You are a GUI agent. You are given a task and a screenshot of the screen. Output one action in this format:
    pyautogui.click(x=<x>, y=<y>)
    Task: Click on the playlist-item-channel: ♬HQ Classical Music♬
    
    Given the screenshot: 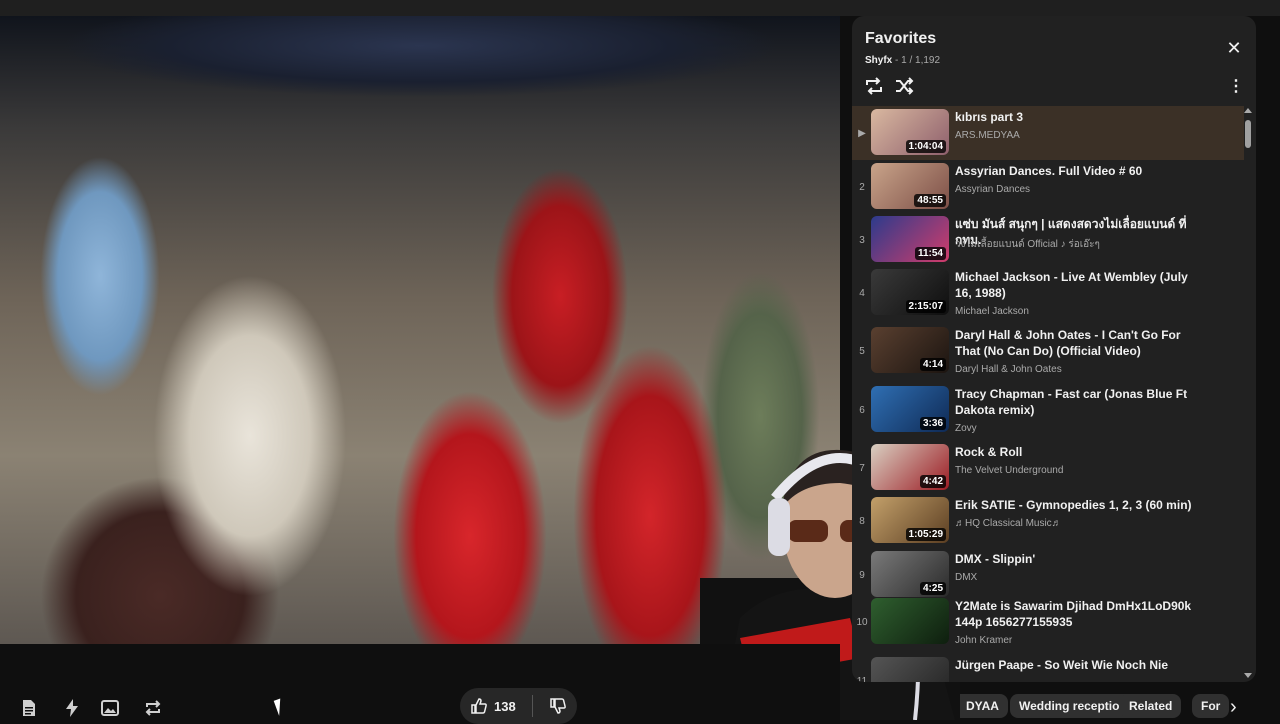 What is the action you would take?
    pyautogui.click(x=1008, y=523)
    